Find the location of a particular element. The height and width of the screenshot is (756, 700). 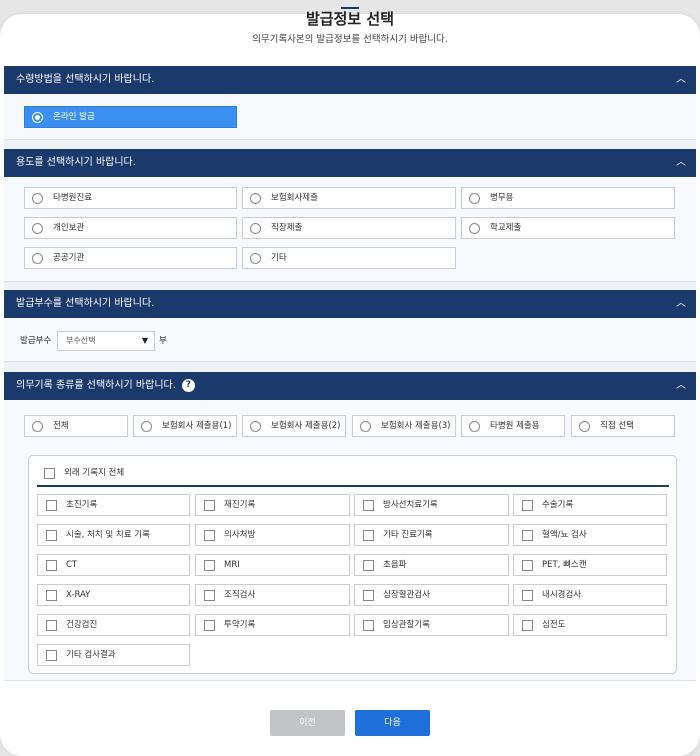

record-item-checkbox: 초진기록 is located at coordinates (113, 505).